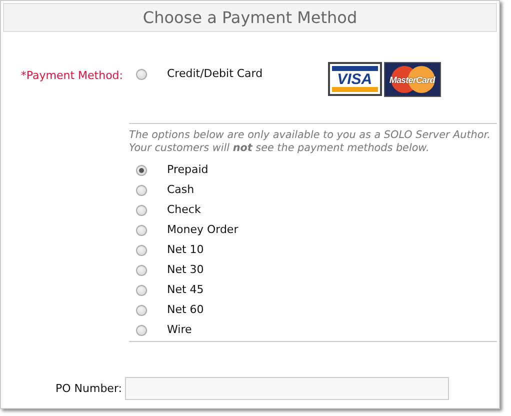 The height and width of the screenshot is (416, 511). What do you see at coordinates (202, 229) in the screenshot?
I see `option-label: Money Order` at bounding box center [202, 229].